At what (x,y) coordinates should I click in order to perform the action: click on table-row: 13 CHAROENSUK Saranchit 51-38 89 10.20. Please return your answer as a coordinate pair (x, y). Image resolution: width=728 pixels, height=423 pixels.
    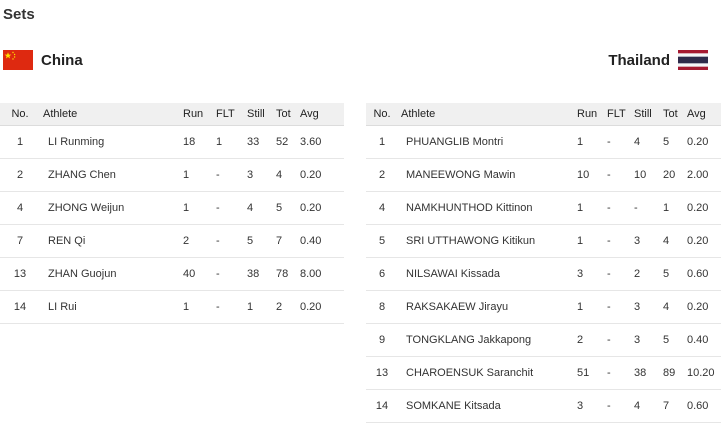
    Looking at the image, I should click on (543, 373).